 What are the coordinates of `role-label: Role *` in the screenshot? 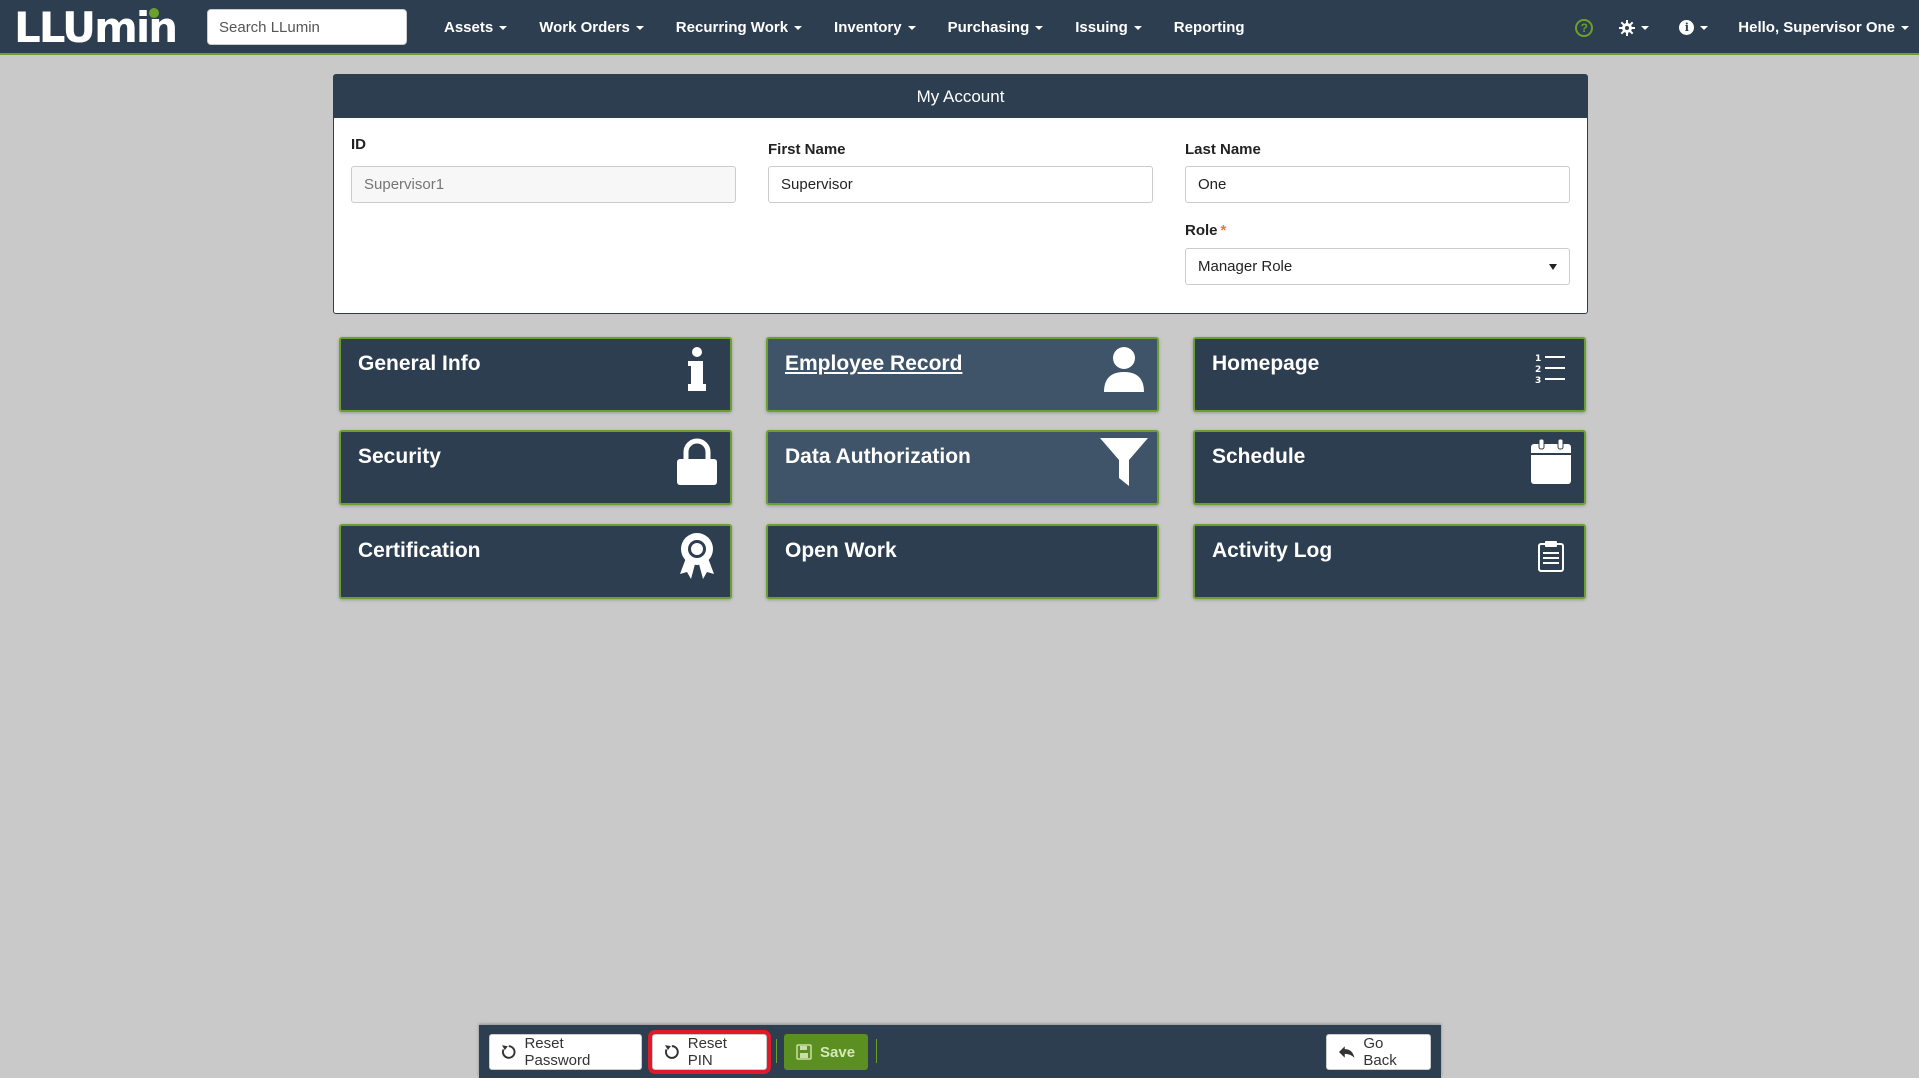 It's located at (1205, 230).